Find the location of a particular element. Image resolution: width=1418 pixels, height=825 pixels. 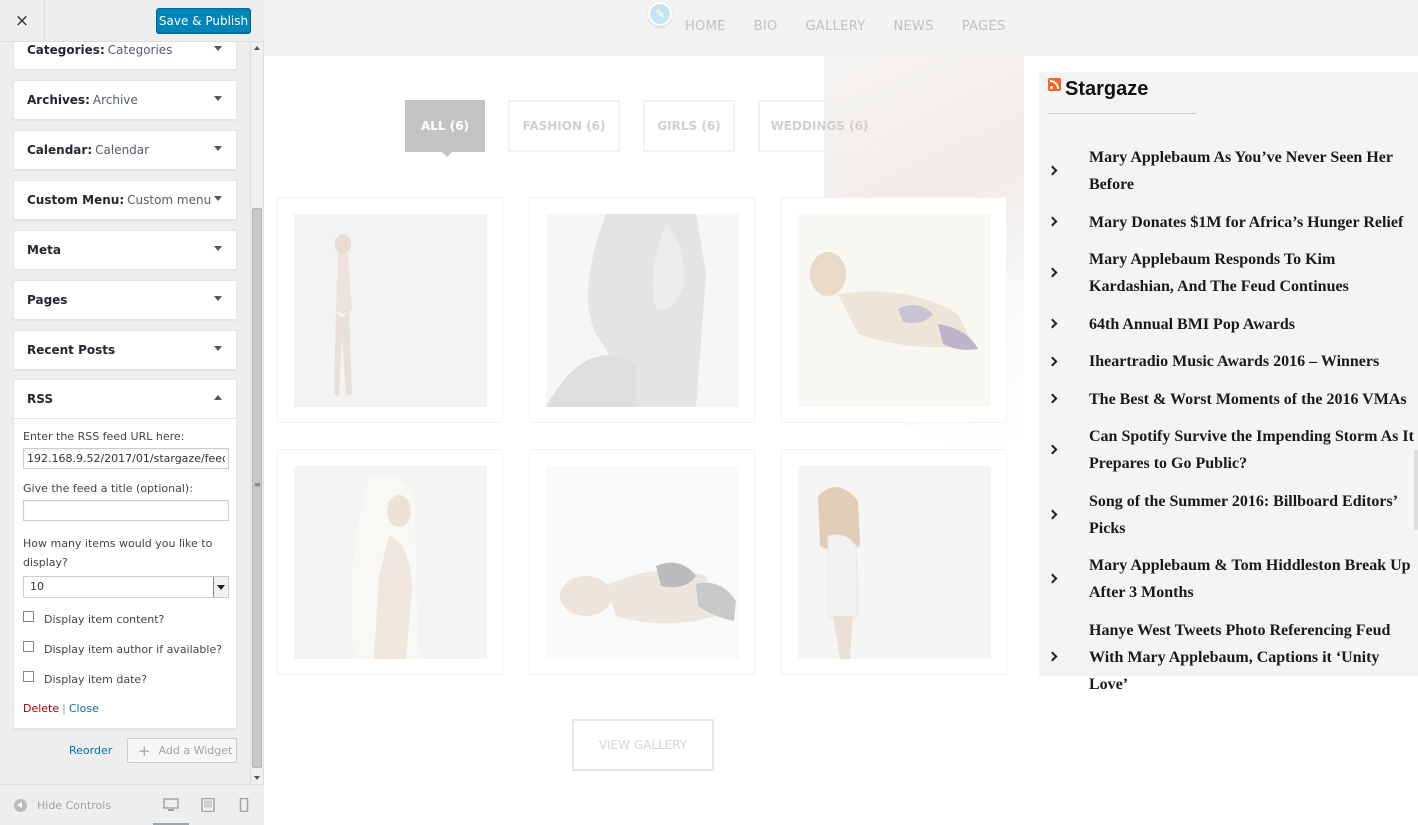

widget-calendar-header: Calendar is located at coordinates (125, 150).